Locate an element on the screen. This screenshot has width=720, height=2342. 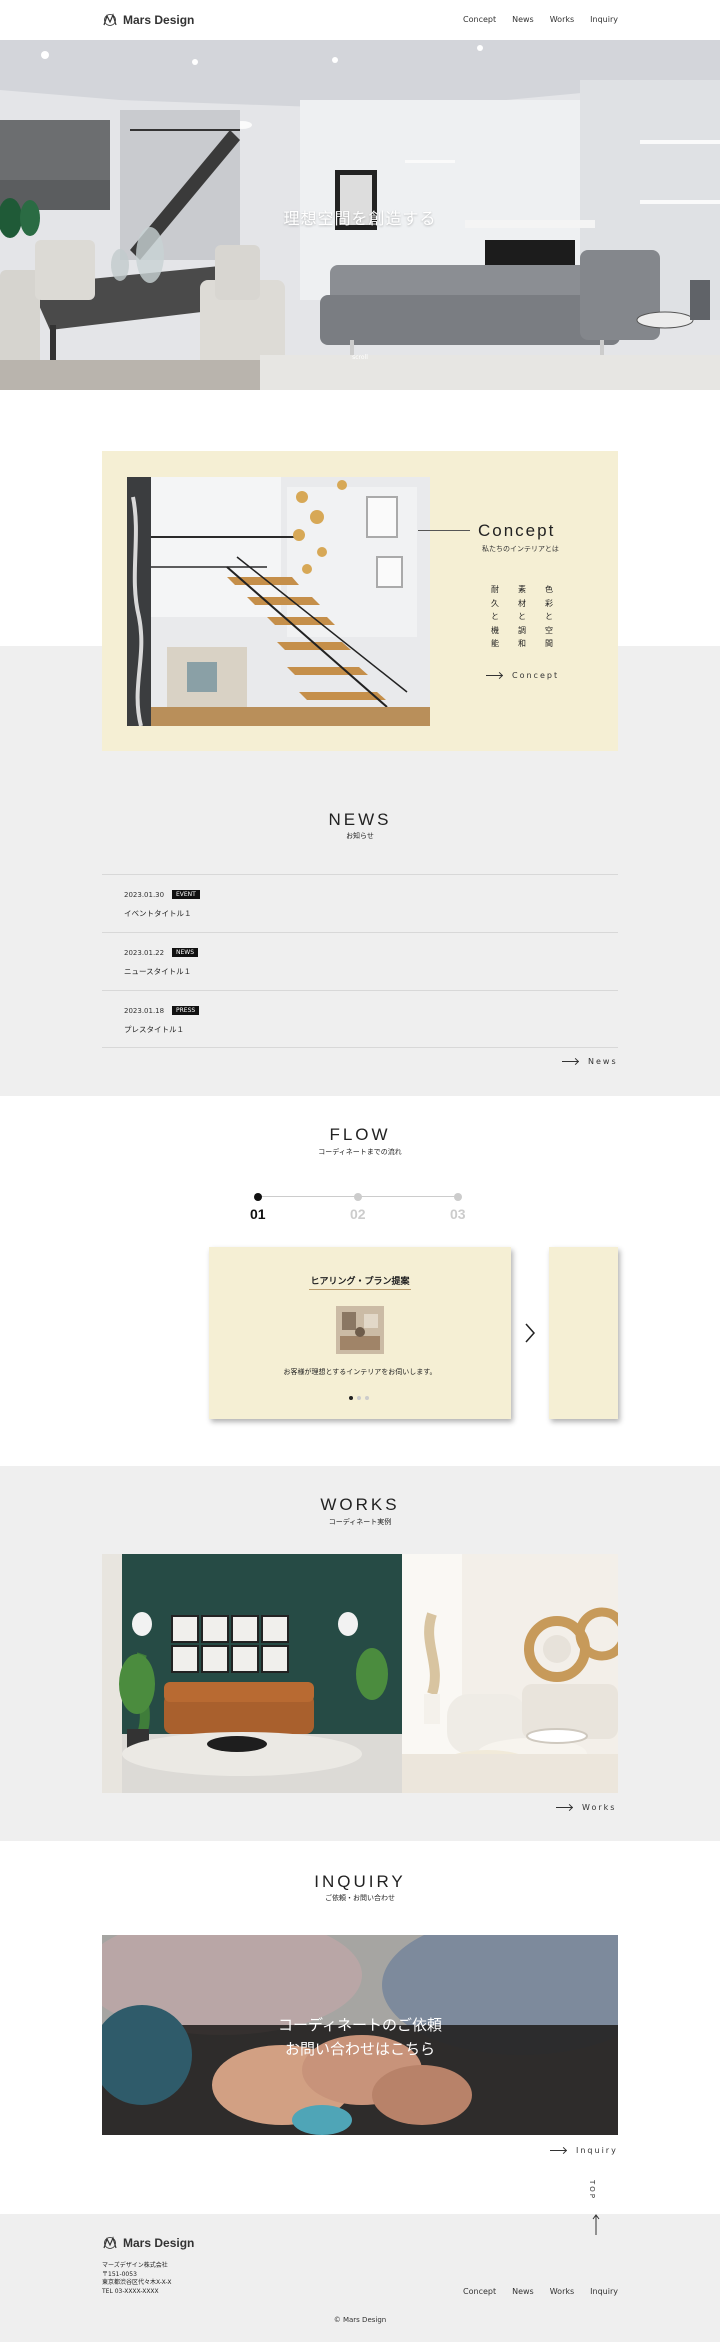
vertical-char: 色 is located at coordinates (549, 589).